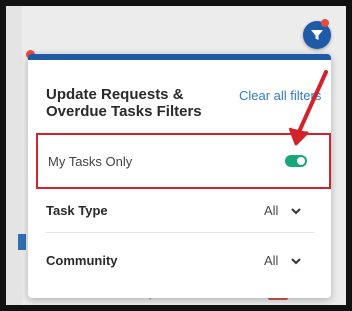 The image size is (352, 311). Describe the element at coordinates (296, 161) in the screenshot. I see `my-tasks-only-toggle` at that location.